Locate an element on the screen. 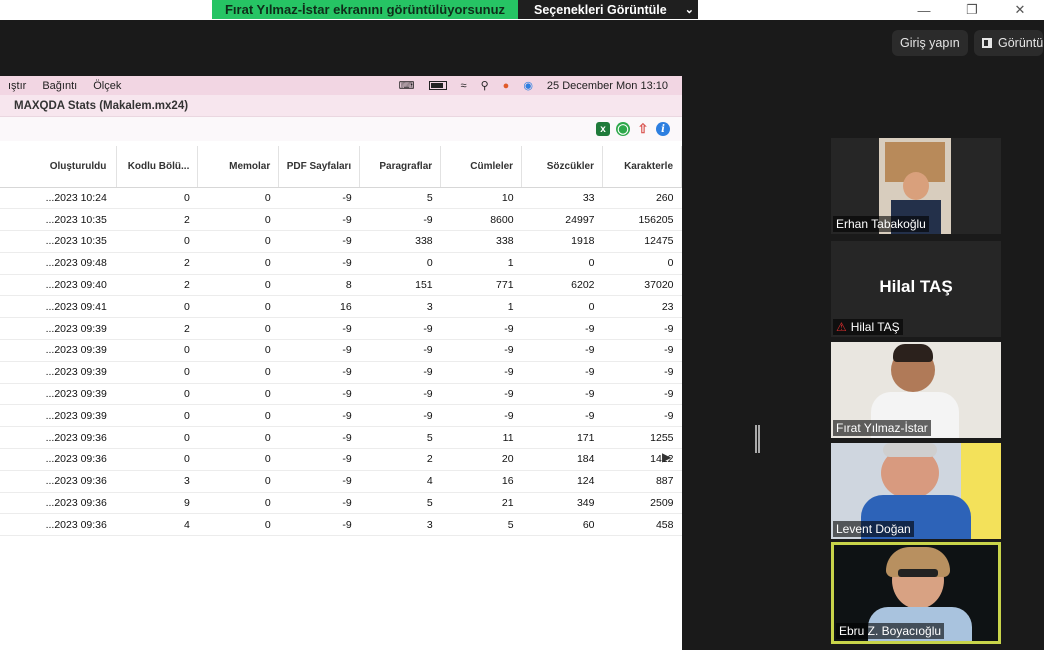 The width and height of the screenshot is (1044, 650). control-center-icon: ● is located at coordinates (506, 86).